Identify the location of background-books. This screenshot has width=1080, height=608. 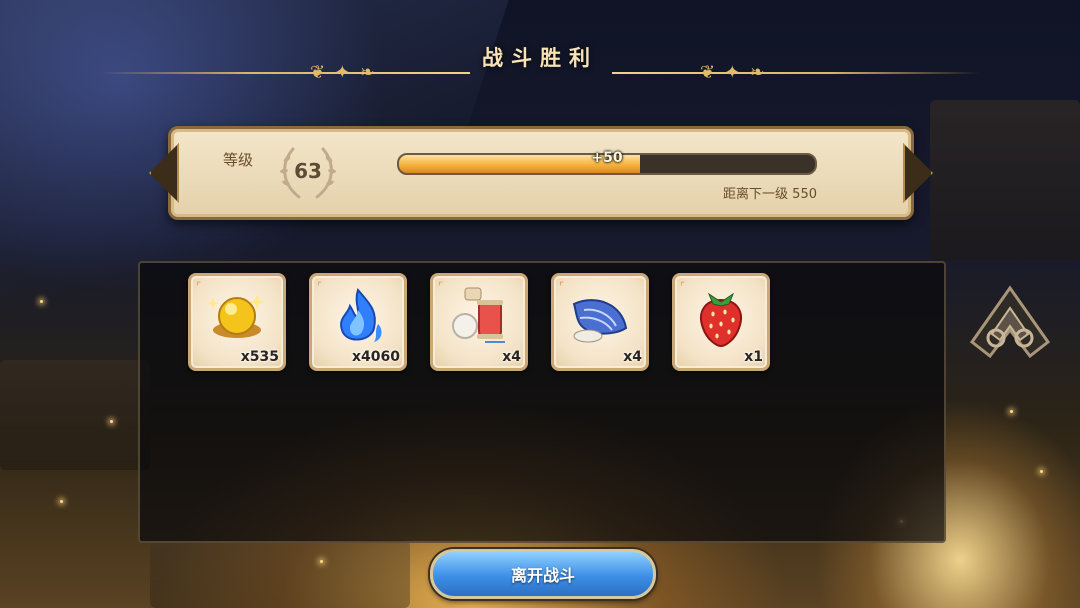
(1005, 180).